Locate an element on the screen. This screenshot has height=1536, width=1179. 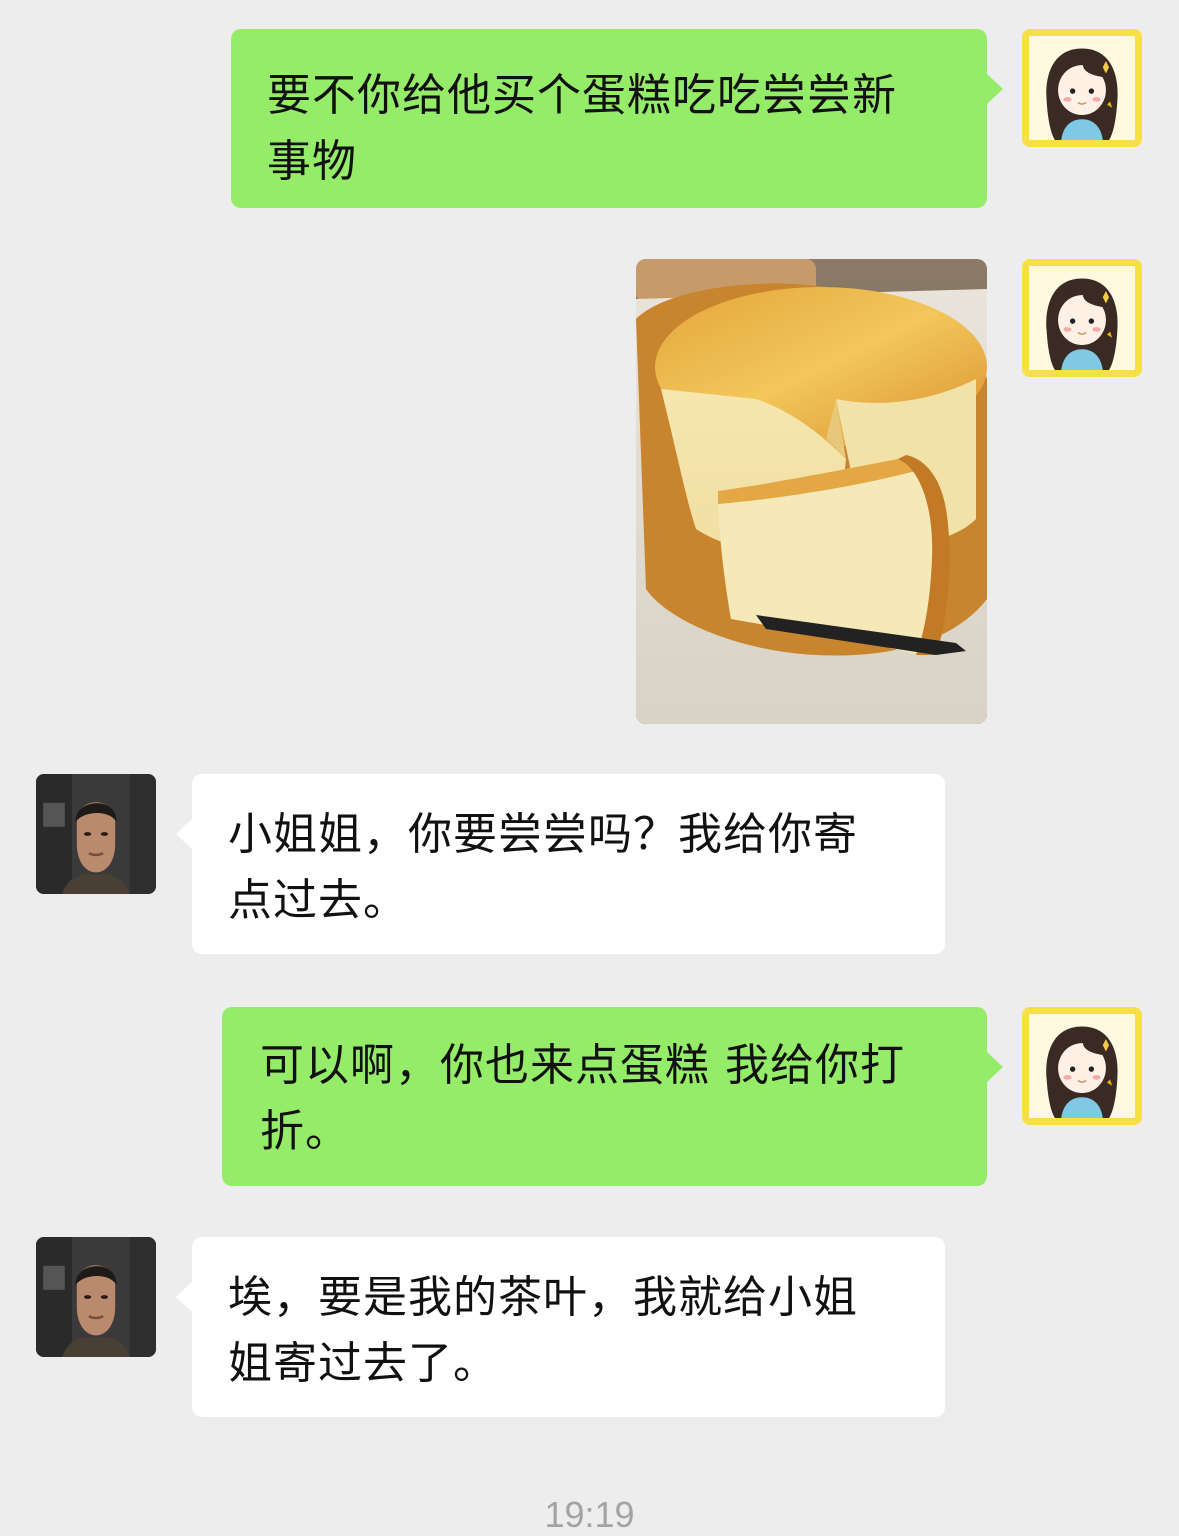
message-text-line: 可以啊，你也来点蛋糕 我给你打 is located at coordinates (582, 1065).